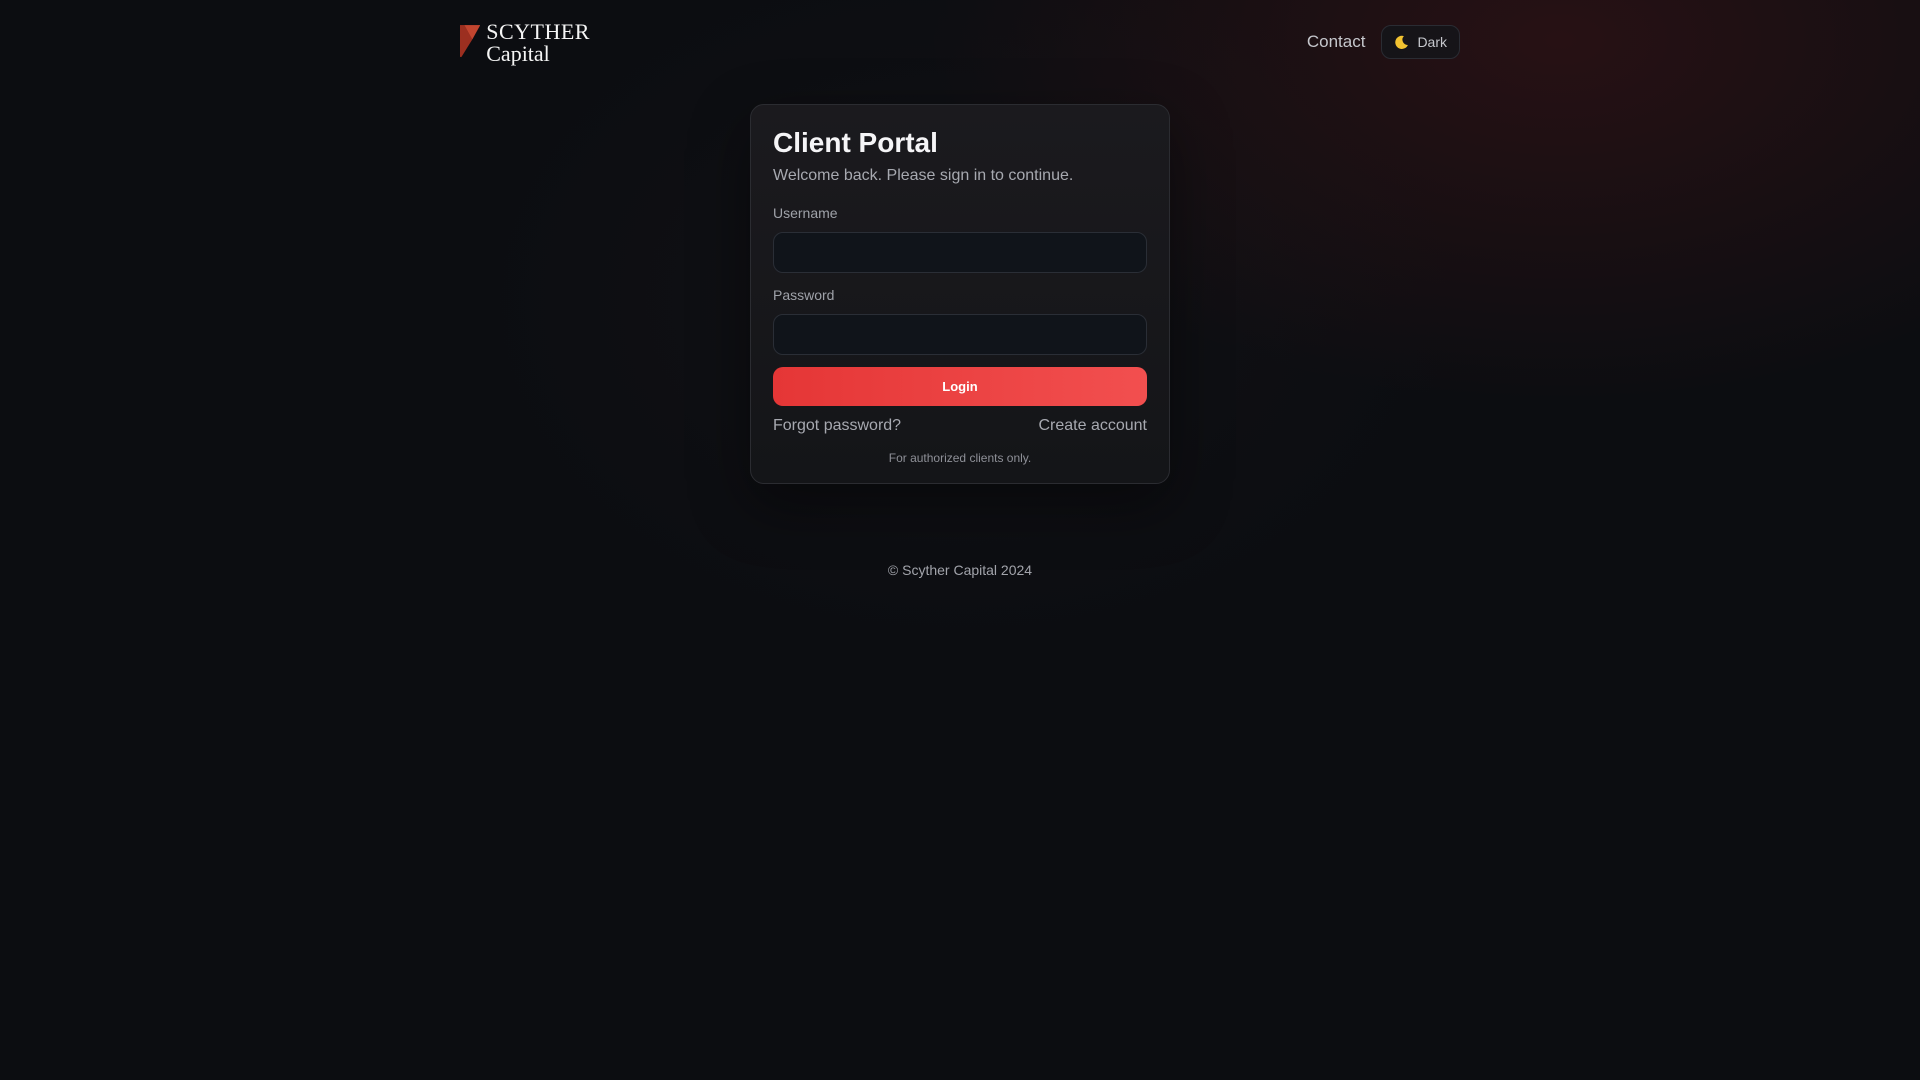  I want to click on site-header: SCYTHER Capital Contact Dark, so click(960, 42).